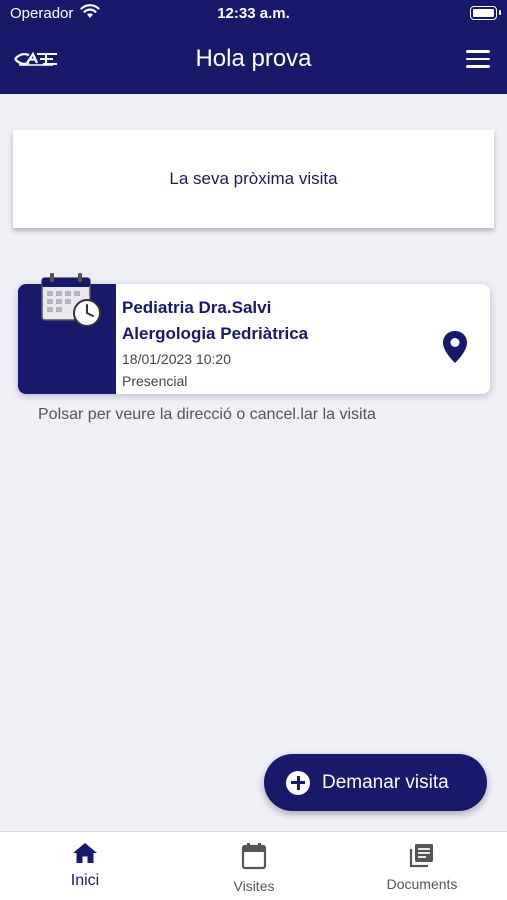 The height and width of the screenshot is (900, 507). I want to click on documents-icon, so click(422, 858).